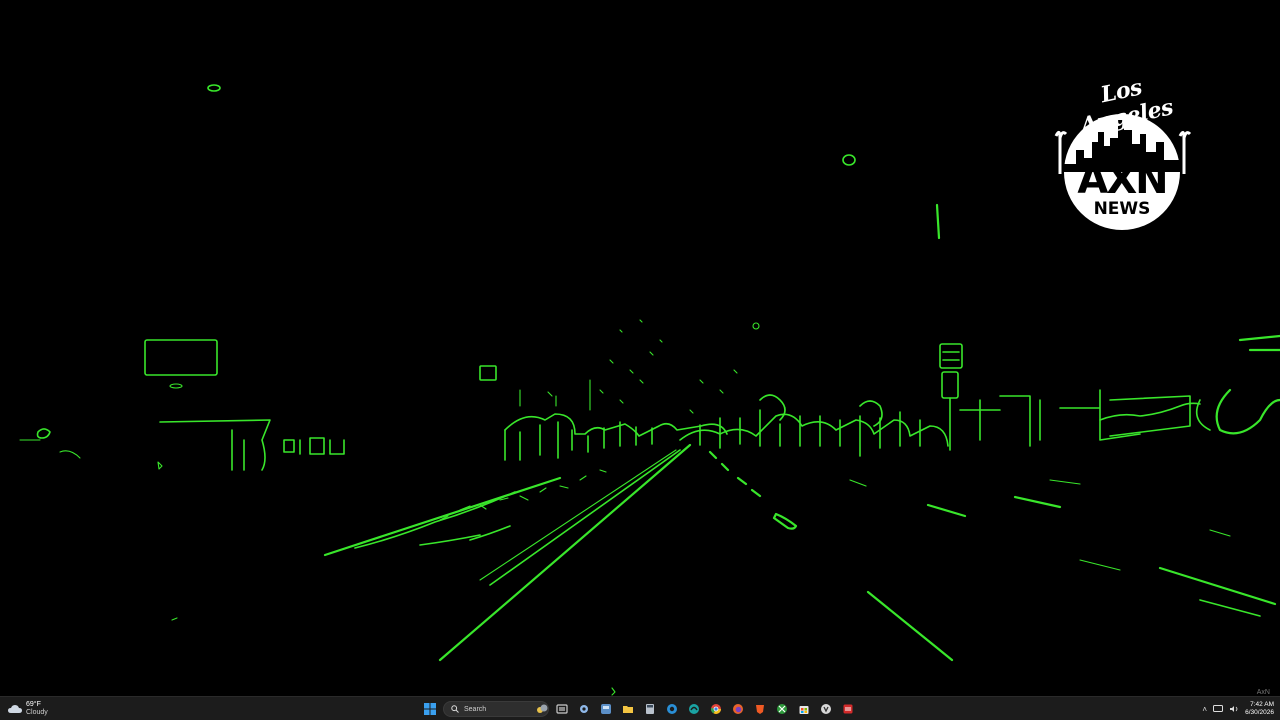 The image size is (1280, 720). What do you see at coordinates (650, 709) in the screenshot?
I see `calculator-icon` at bounding box center [650, 709].